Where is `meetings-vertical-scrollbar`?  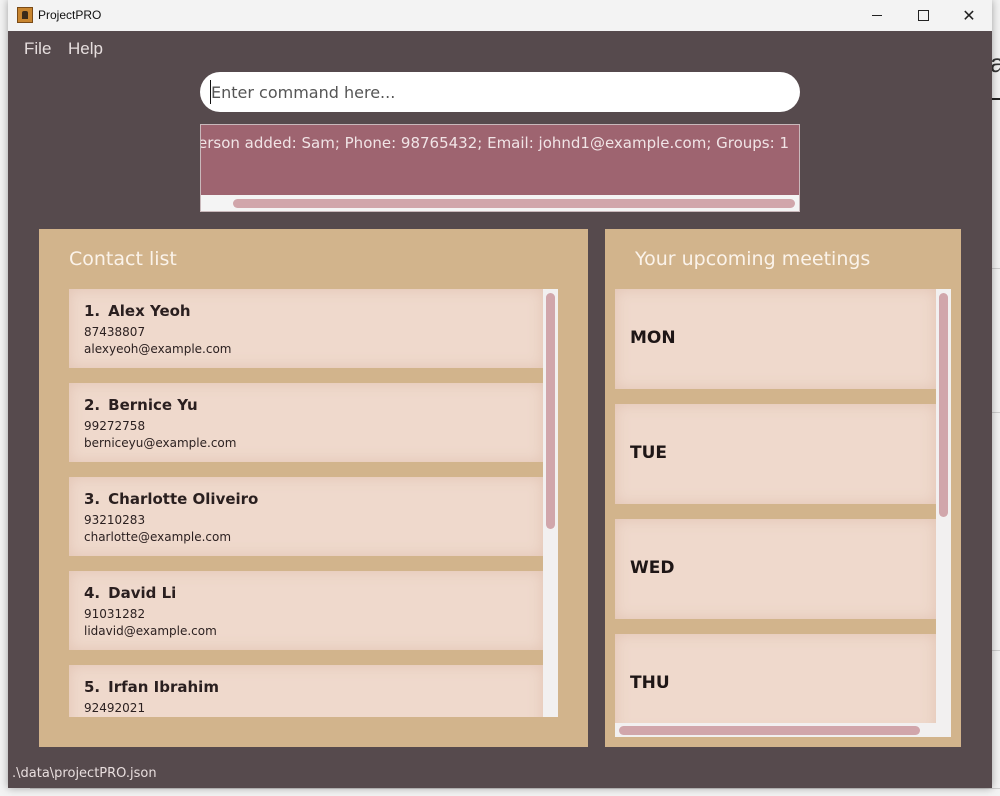 meetings-vertical-scrollbar is located at coordinates (943, 506).